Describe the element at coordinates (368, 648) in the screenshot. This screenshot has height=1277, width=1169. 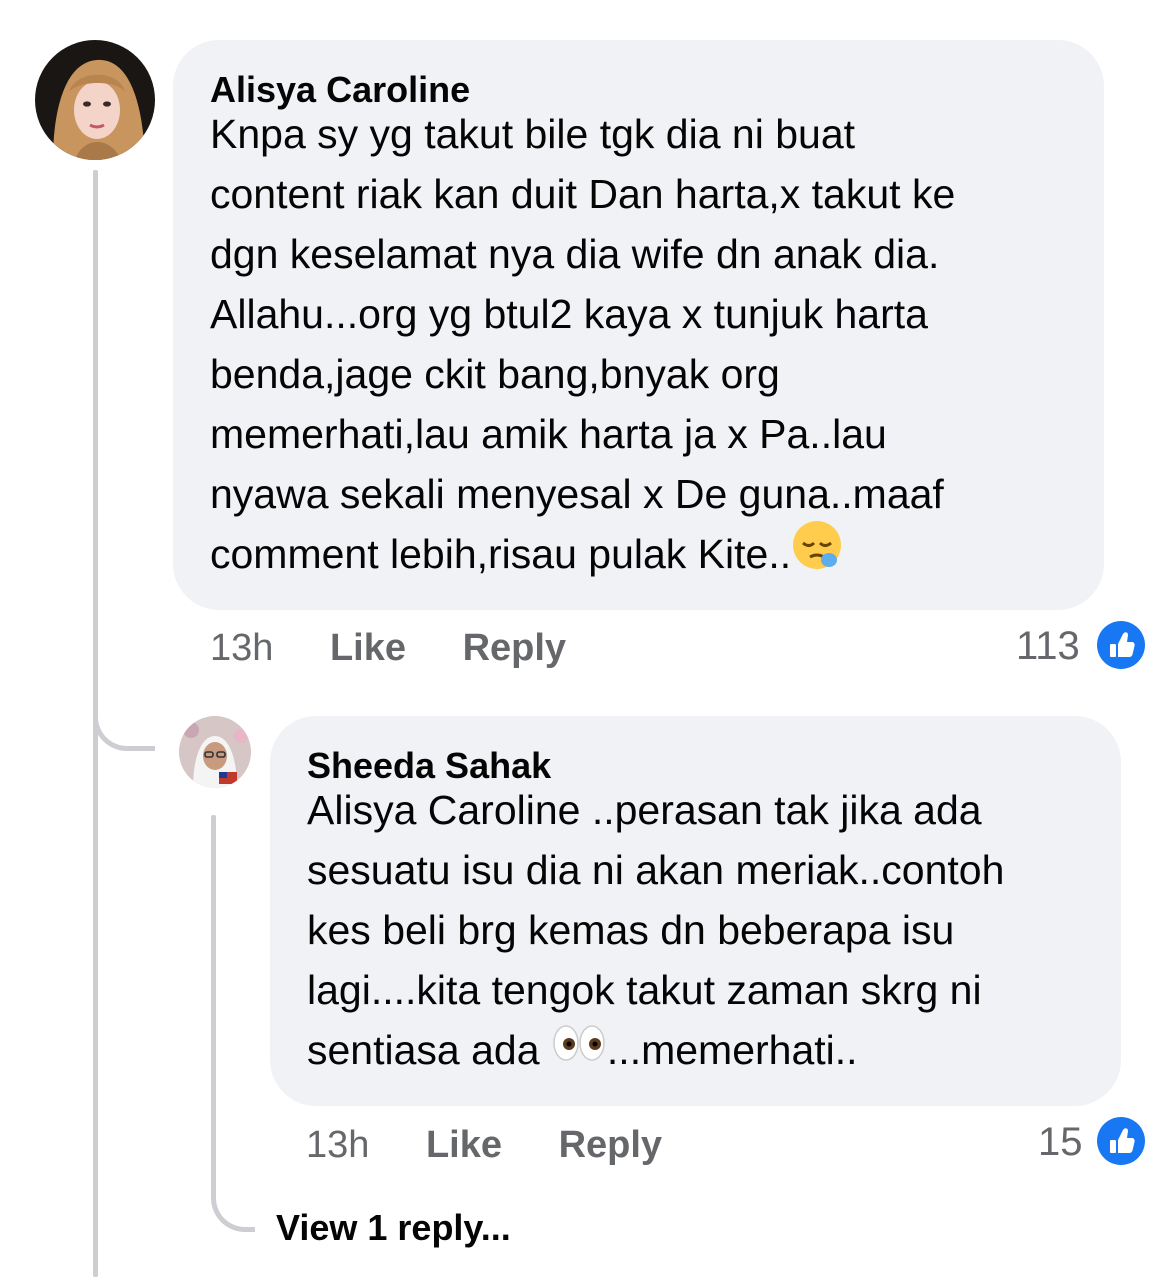
I see `comment-like-button: Like` at that location.